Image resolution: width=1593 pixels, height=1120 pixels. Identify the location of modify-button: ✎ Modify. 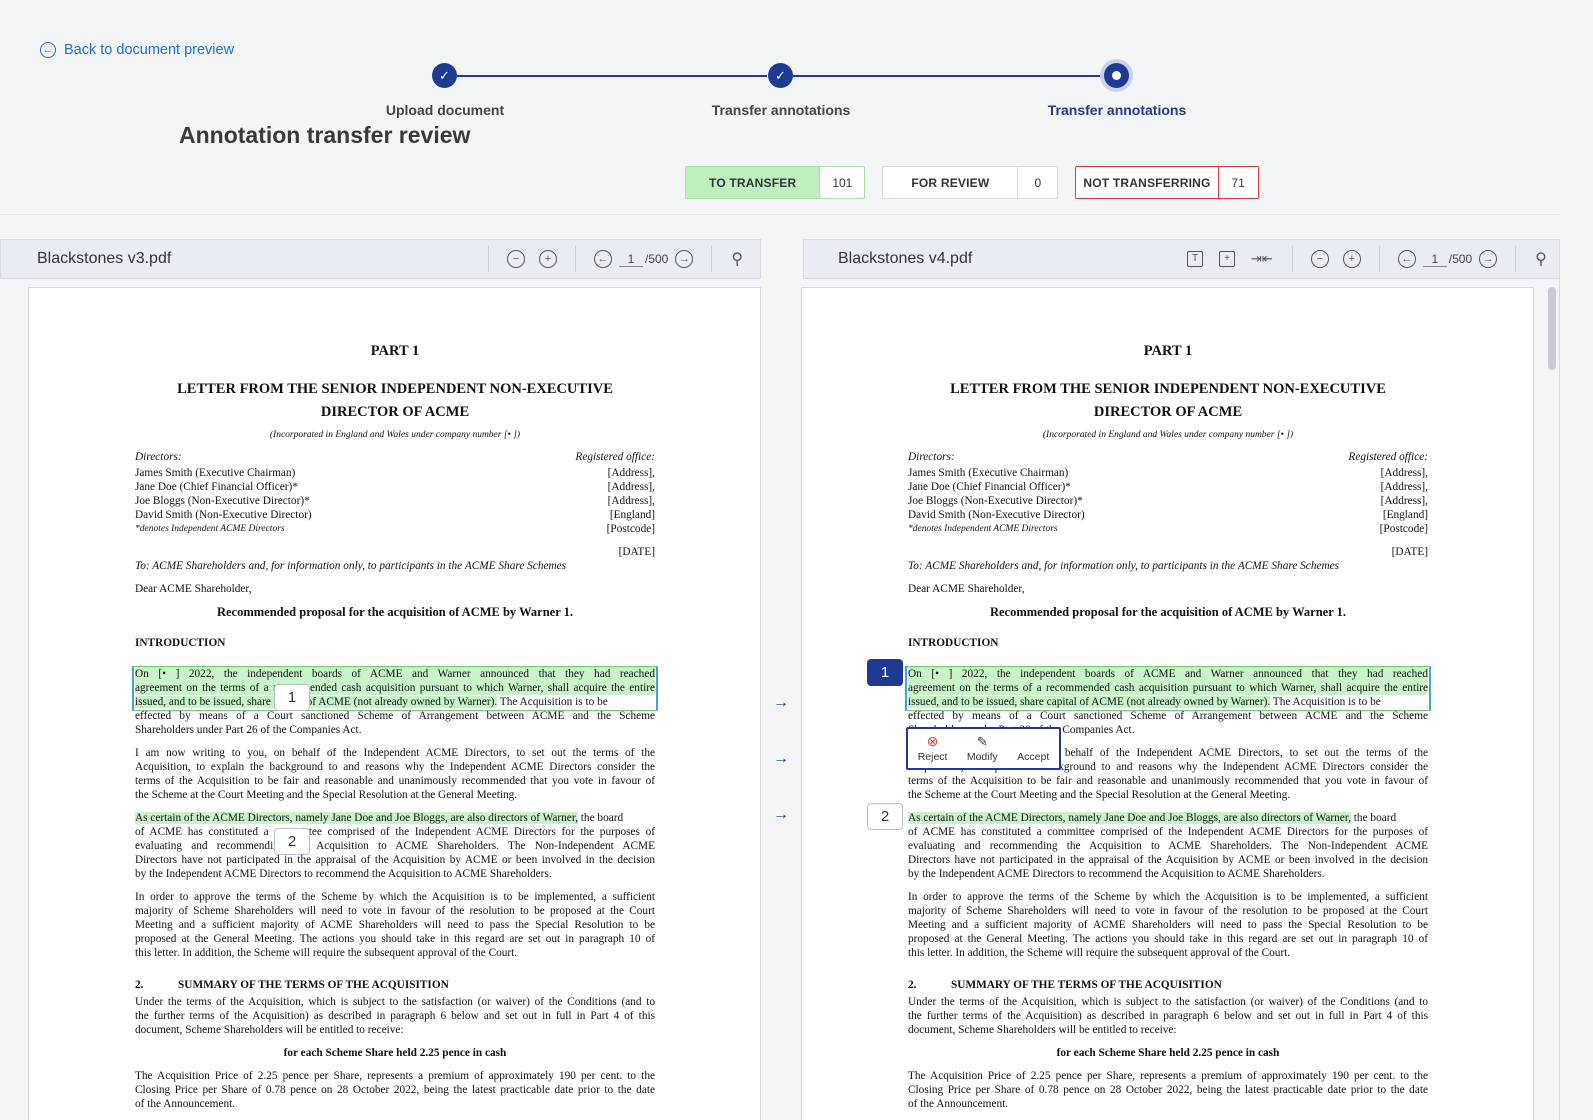
(982, 749).